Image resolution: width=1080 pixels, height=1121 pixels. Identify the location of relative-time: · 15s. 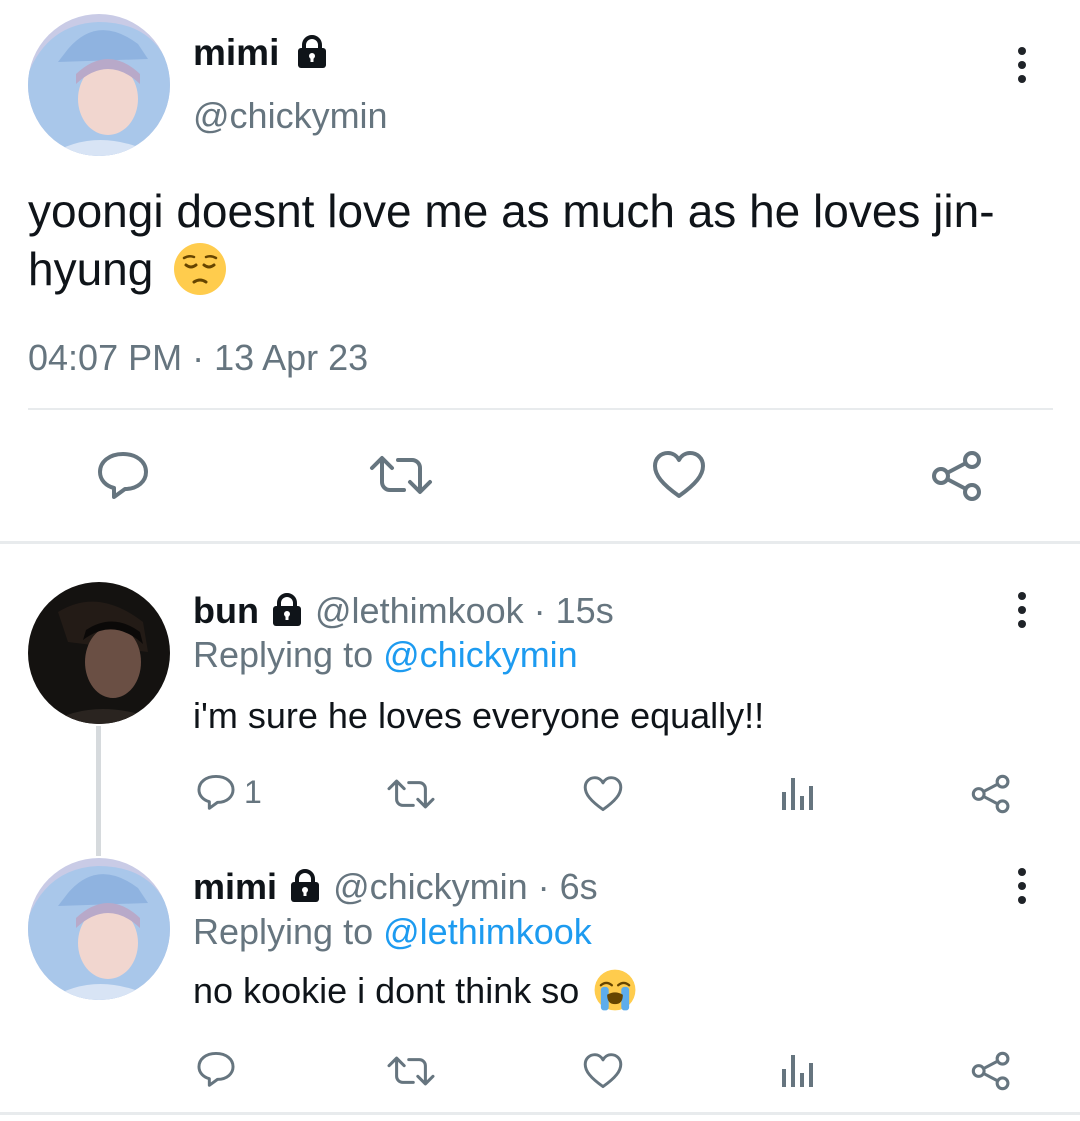
(574, 610).